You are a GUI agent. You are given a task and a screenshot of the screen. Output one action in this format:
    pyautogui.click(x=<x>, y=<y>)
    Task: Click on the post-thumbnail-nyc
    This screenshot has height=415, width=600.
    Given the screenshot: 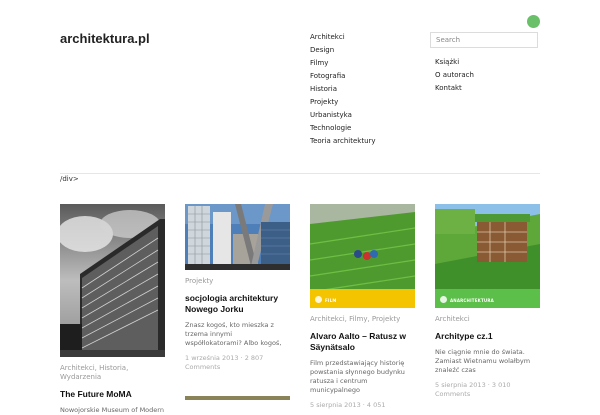 What is the action you would take?
    pyautogui.click(x=237, y=237)
    